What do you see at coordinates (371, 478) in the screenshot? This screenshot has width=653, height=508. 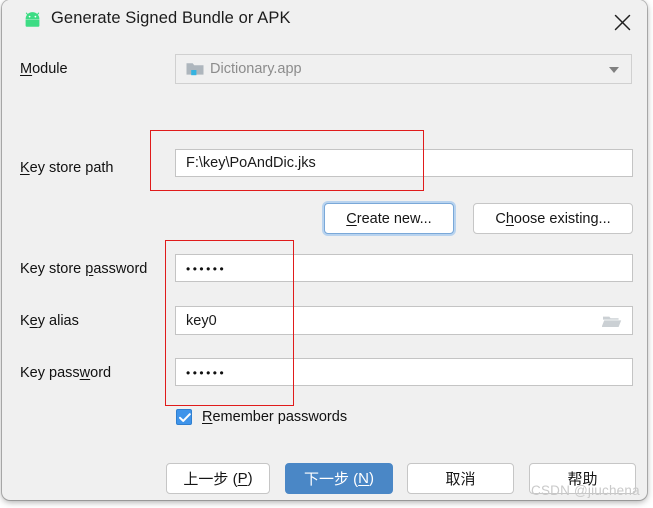 I see `next-post: )` at bounding box center [371, 478].